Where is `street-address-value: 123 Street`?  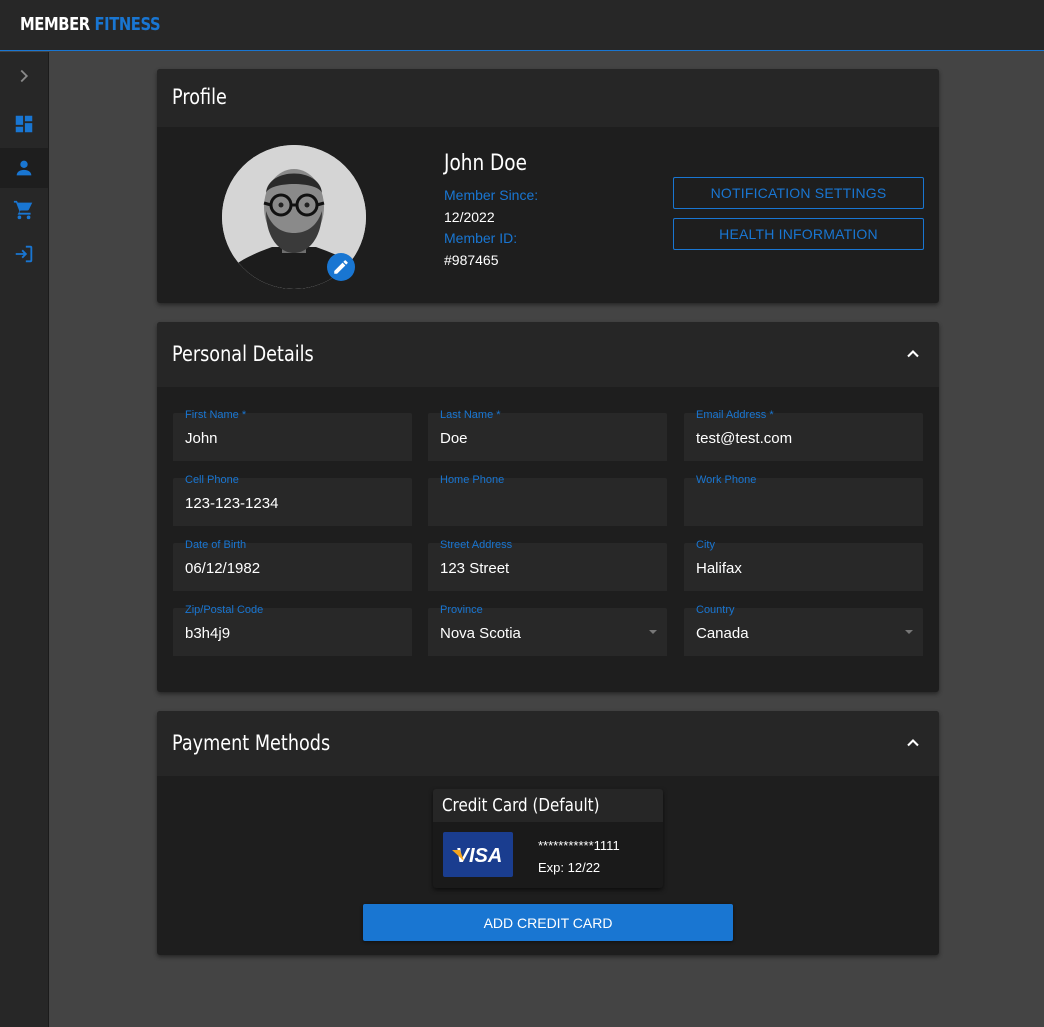 street-address-value: 123 Street is located at coordinates (475, 568).